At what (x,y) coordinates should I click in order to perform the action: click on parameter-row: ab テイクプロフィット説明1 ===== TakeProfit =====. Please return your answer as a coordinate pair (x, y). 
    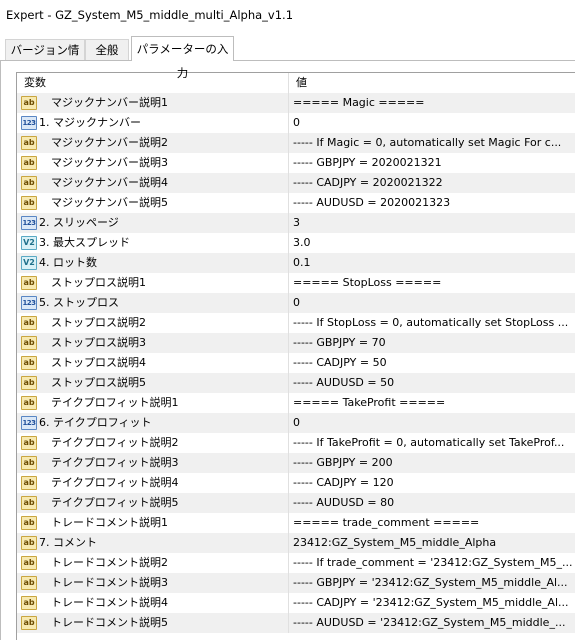
    Looking at the image, I should click on (296, 403).